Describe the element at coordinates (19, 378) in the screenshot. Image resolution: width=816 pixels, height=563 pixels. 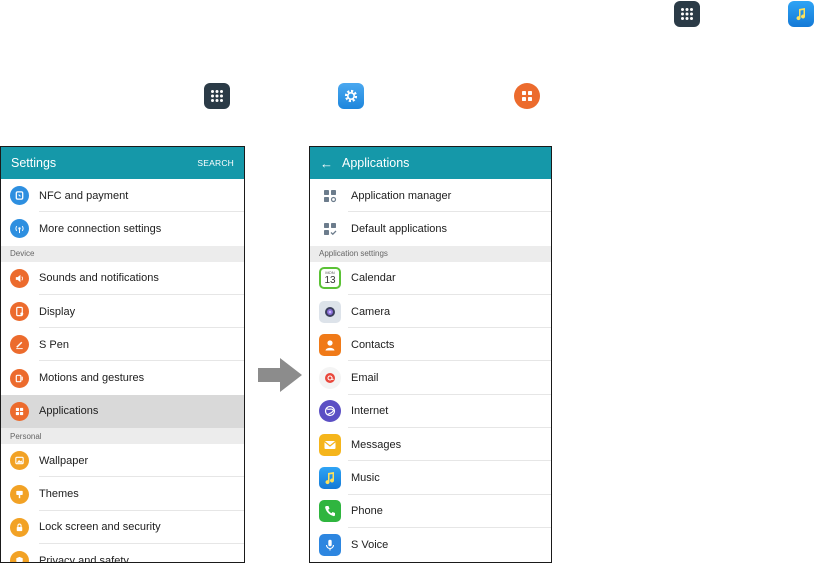
I see `motion-icon` at that location.